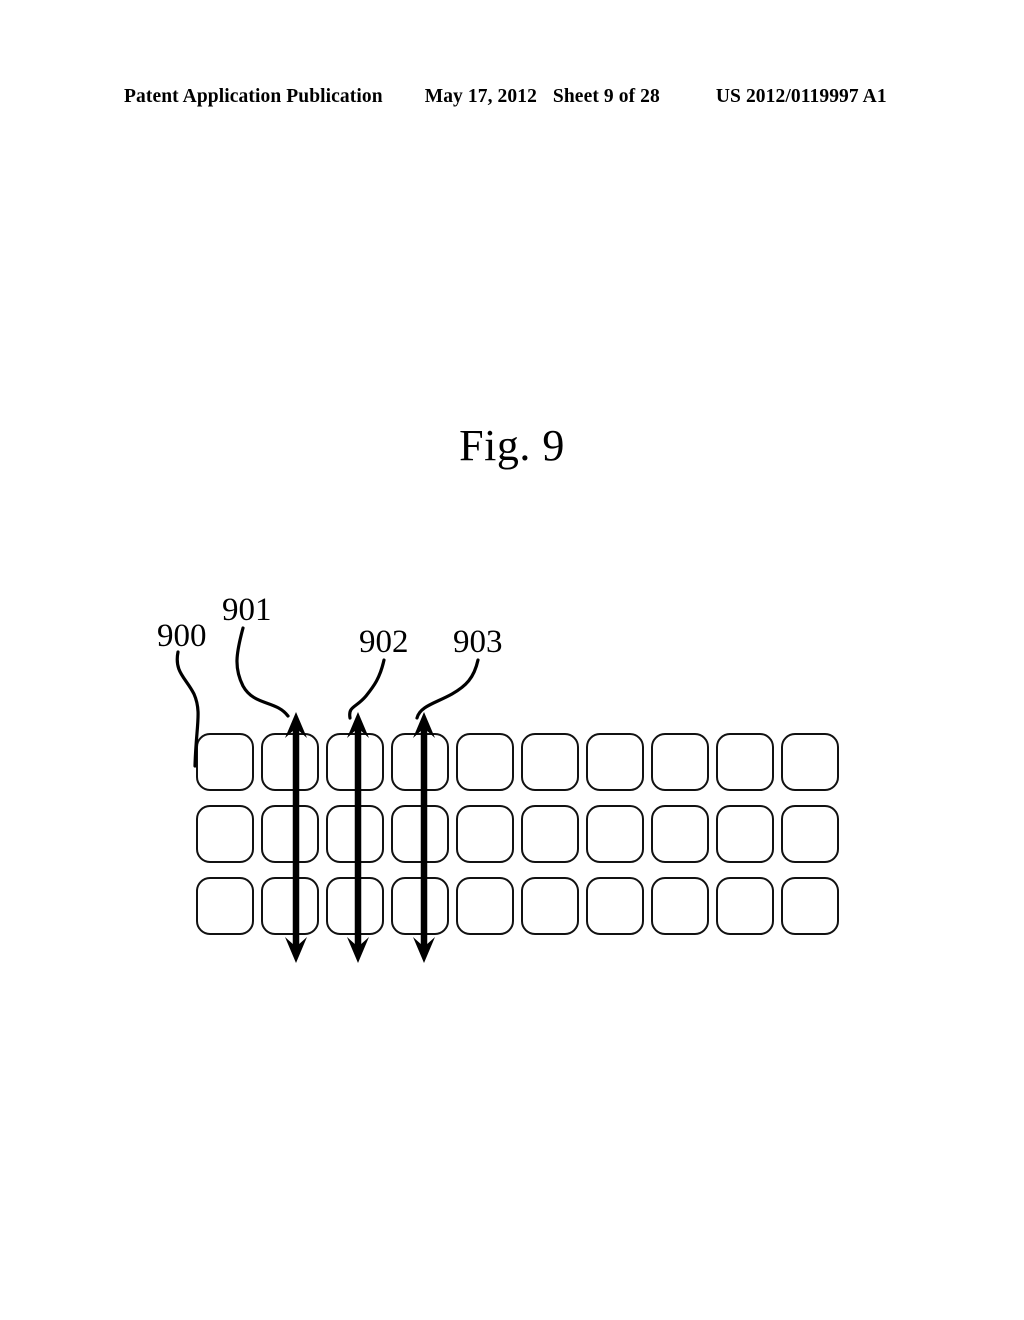  I want to click on reference-numeral-903: 903, so click(478, 642).